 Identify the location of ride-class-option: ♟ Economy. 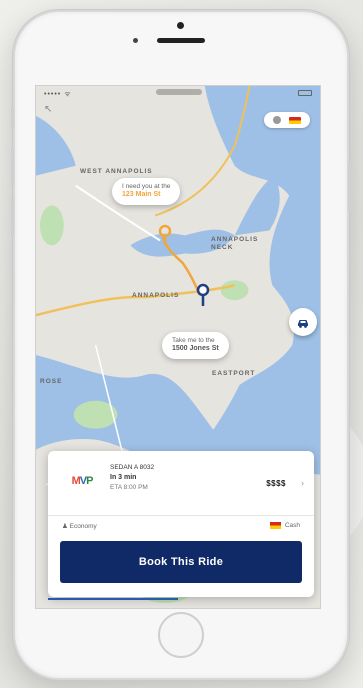
(79, 526).